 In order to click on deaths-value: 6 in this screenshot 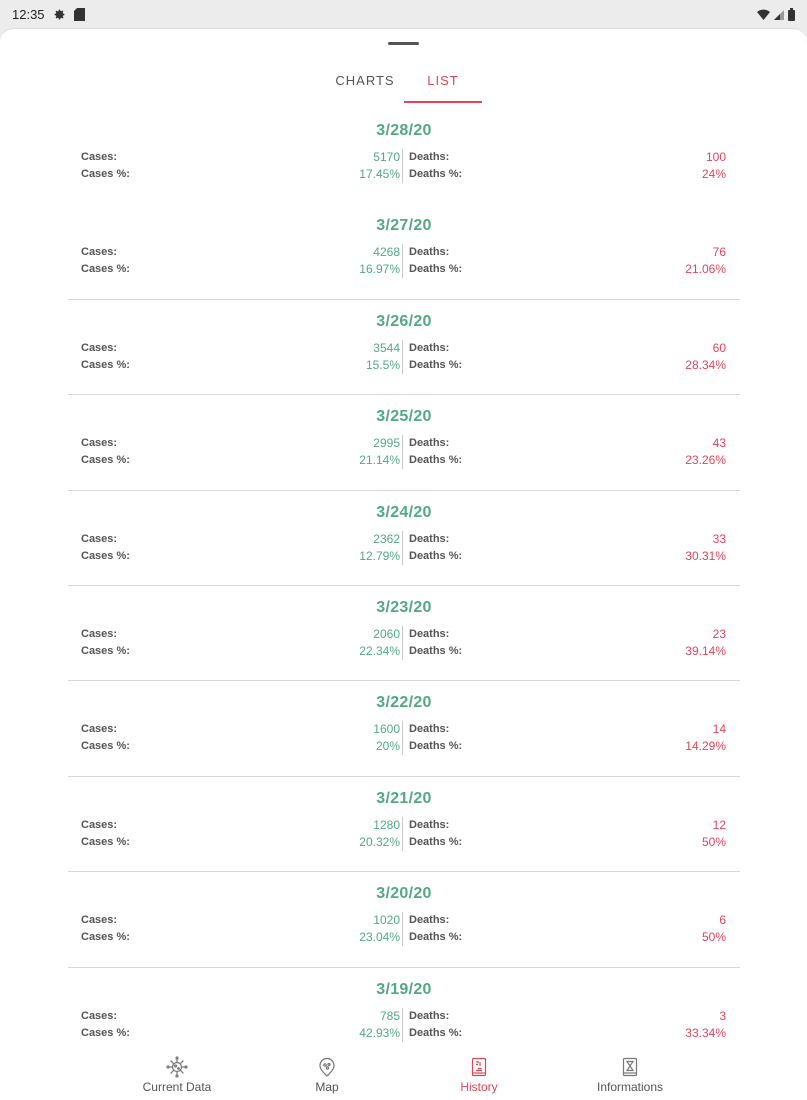, I will do `click(722, 920)`.